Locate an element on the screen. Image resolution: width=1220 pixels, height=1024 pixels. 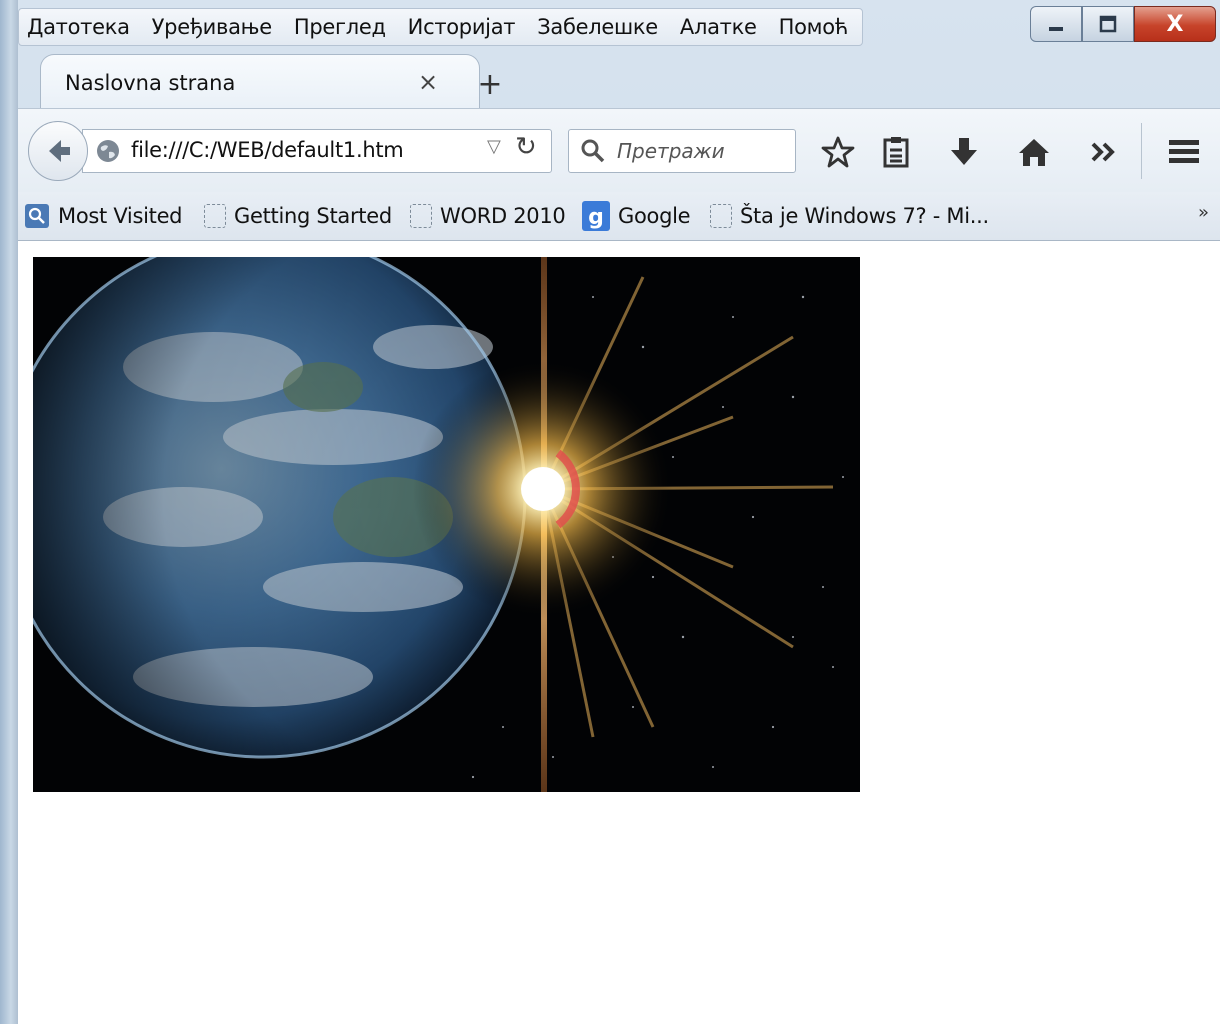
bookmark-label: Google is located at coordinates (654, 216).